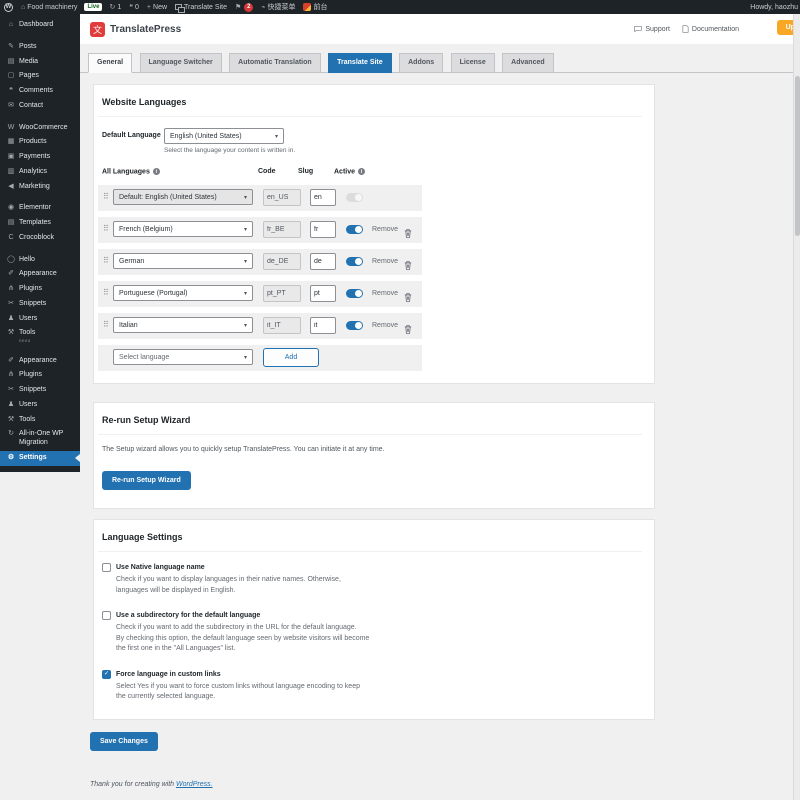  Describe the element at coordinates (315, 7) in the screenshot. I see `frontend-link: 前台` at that location.